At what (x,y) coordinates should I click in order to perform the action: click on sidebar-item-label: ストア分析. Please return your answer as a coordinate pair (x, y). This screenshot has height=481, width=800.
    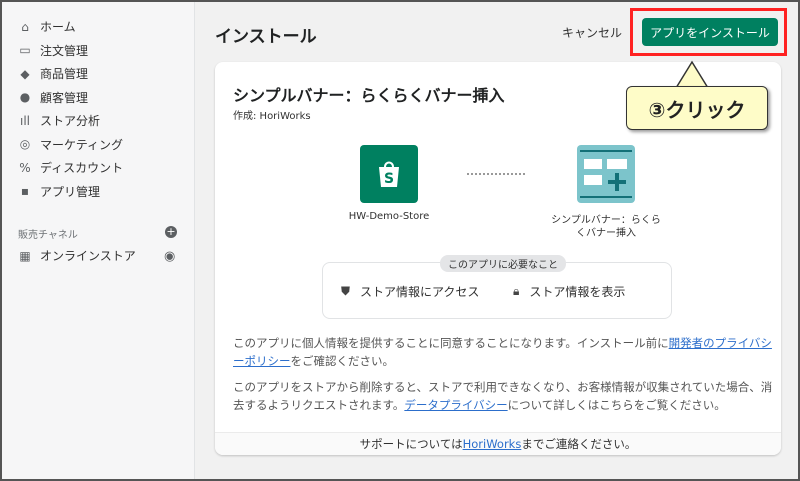
    Looking at the image, I should click on (70, 121).